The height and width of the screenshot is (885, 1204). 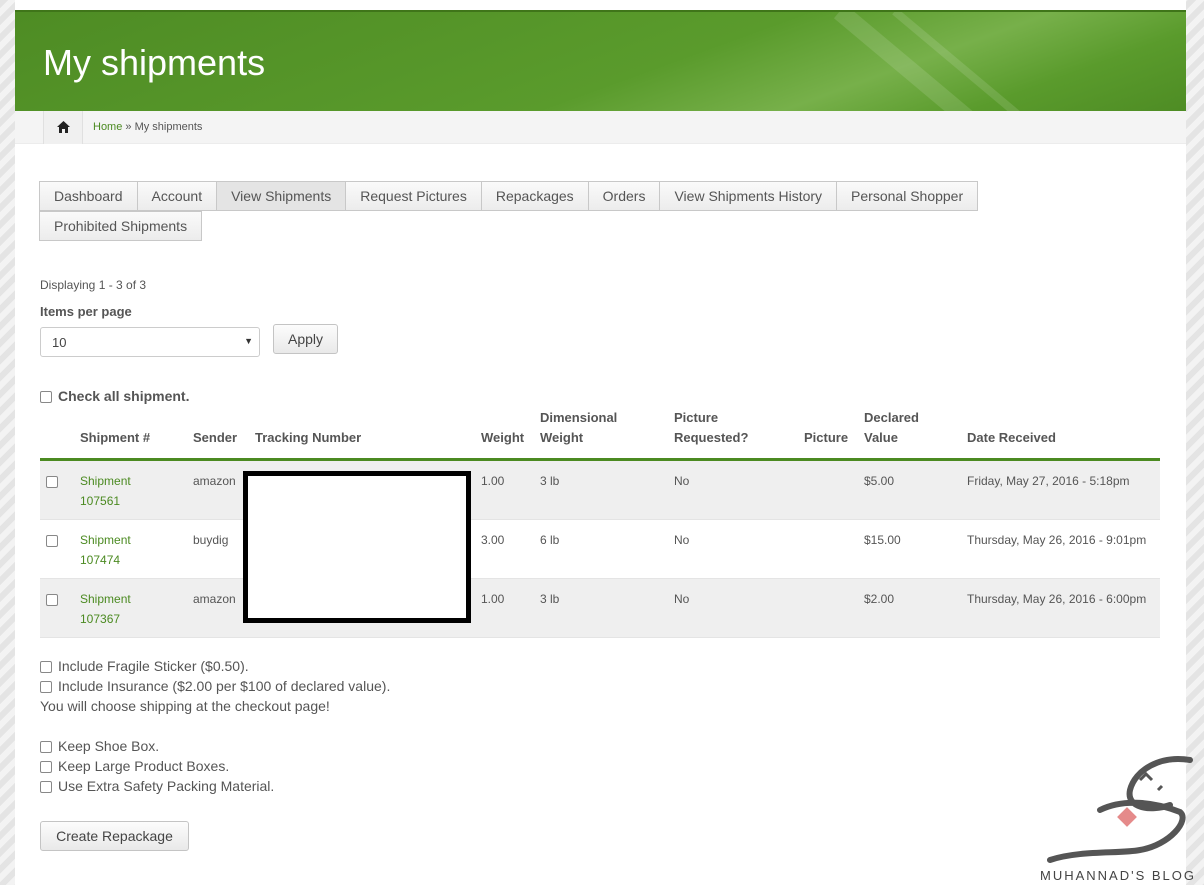 I want to click on declared-value-cell: $2.00, so click(x=909, y=608).